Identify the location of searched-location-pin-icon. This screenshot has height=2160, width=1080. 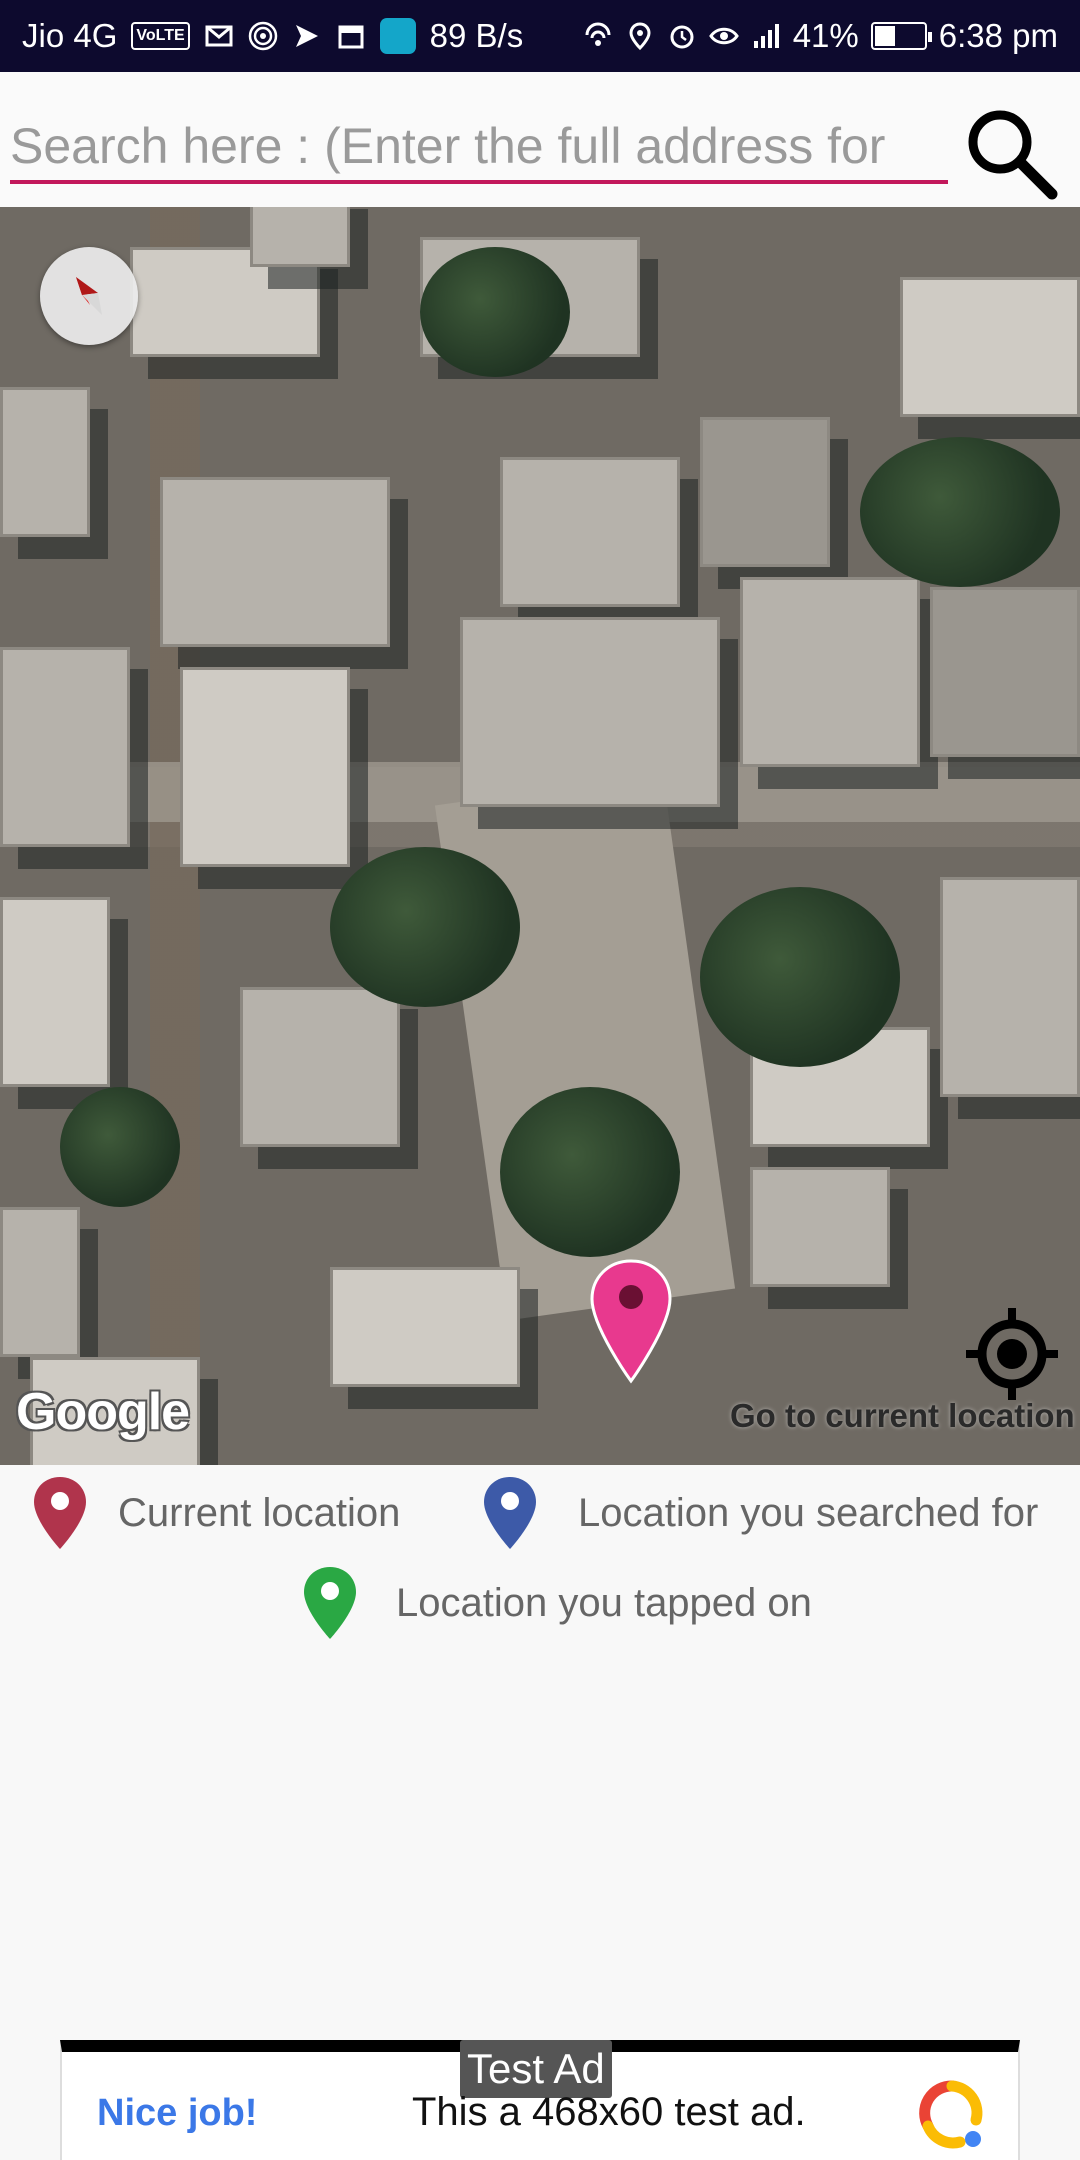
(510, 1513).